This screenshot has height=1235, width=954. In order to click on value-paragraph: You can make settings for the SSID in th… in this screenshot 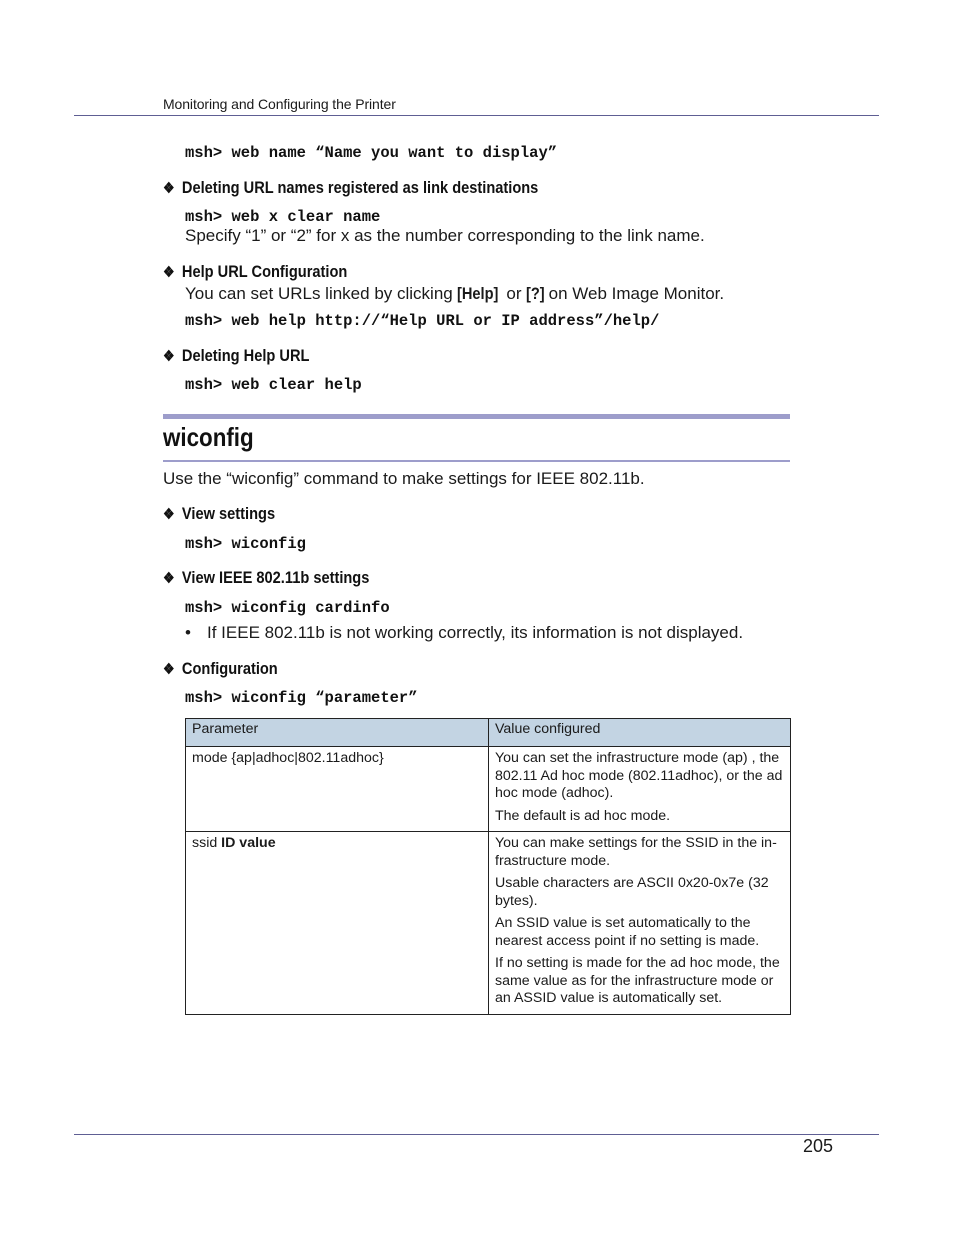, I will do `click(636, 852)`.